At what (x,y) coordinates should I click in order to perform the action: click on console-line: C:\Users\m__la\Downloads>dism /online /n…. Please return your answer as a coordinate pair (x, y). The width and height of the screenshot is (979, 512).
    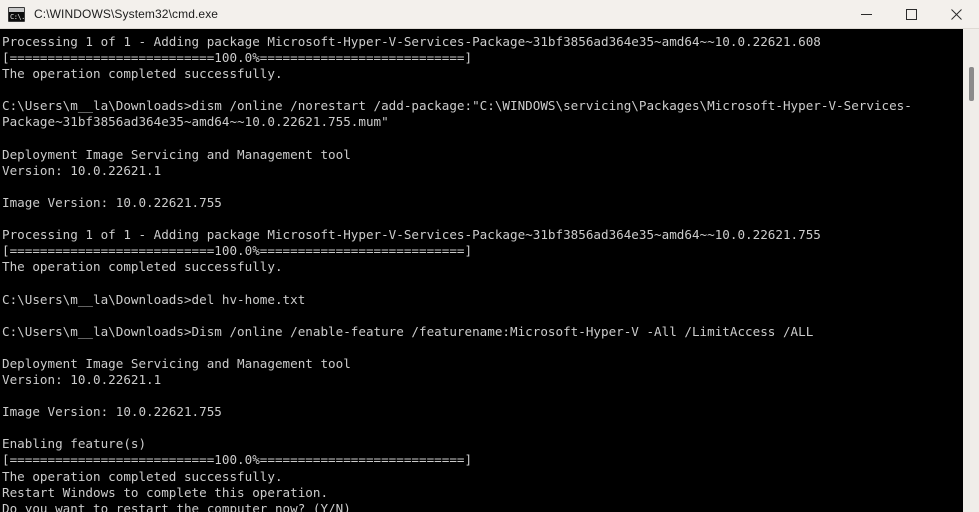
    Looking at the image, I should click on (457, 106).